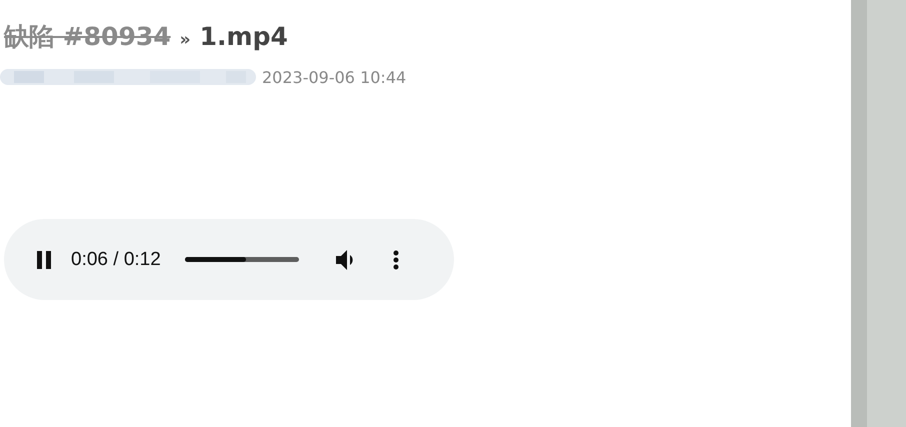  What do you see at coordinates (44, 259) in the screenshot?
I see `pause-icon` at bounding box center [44, 259].